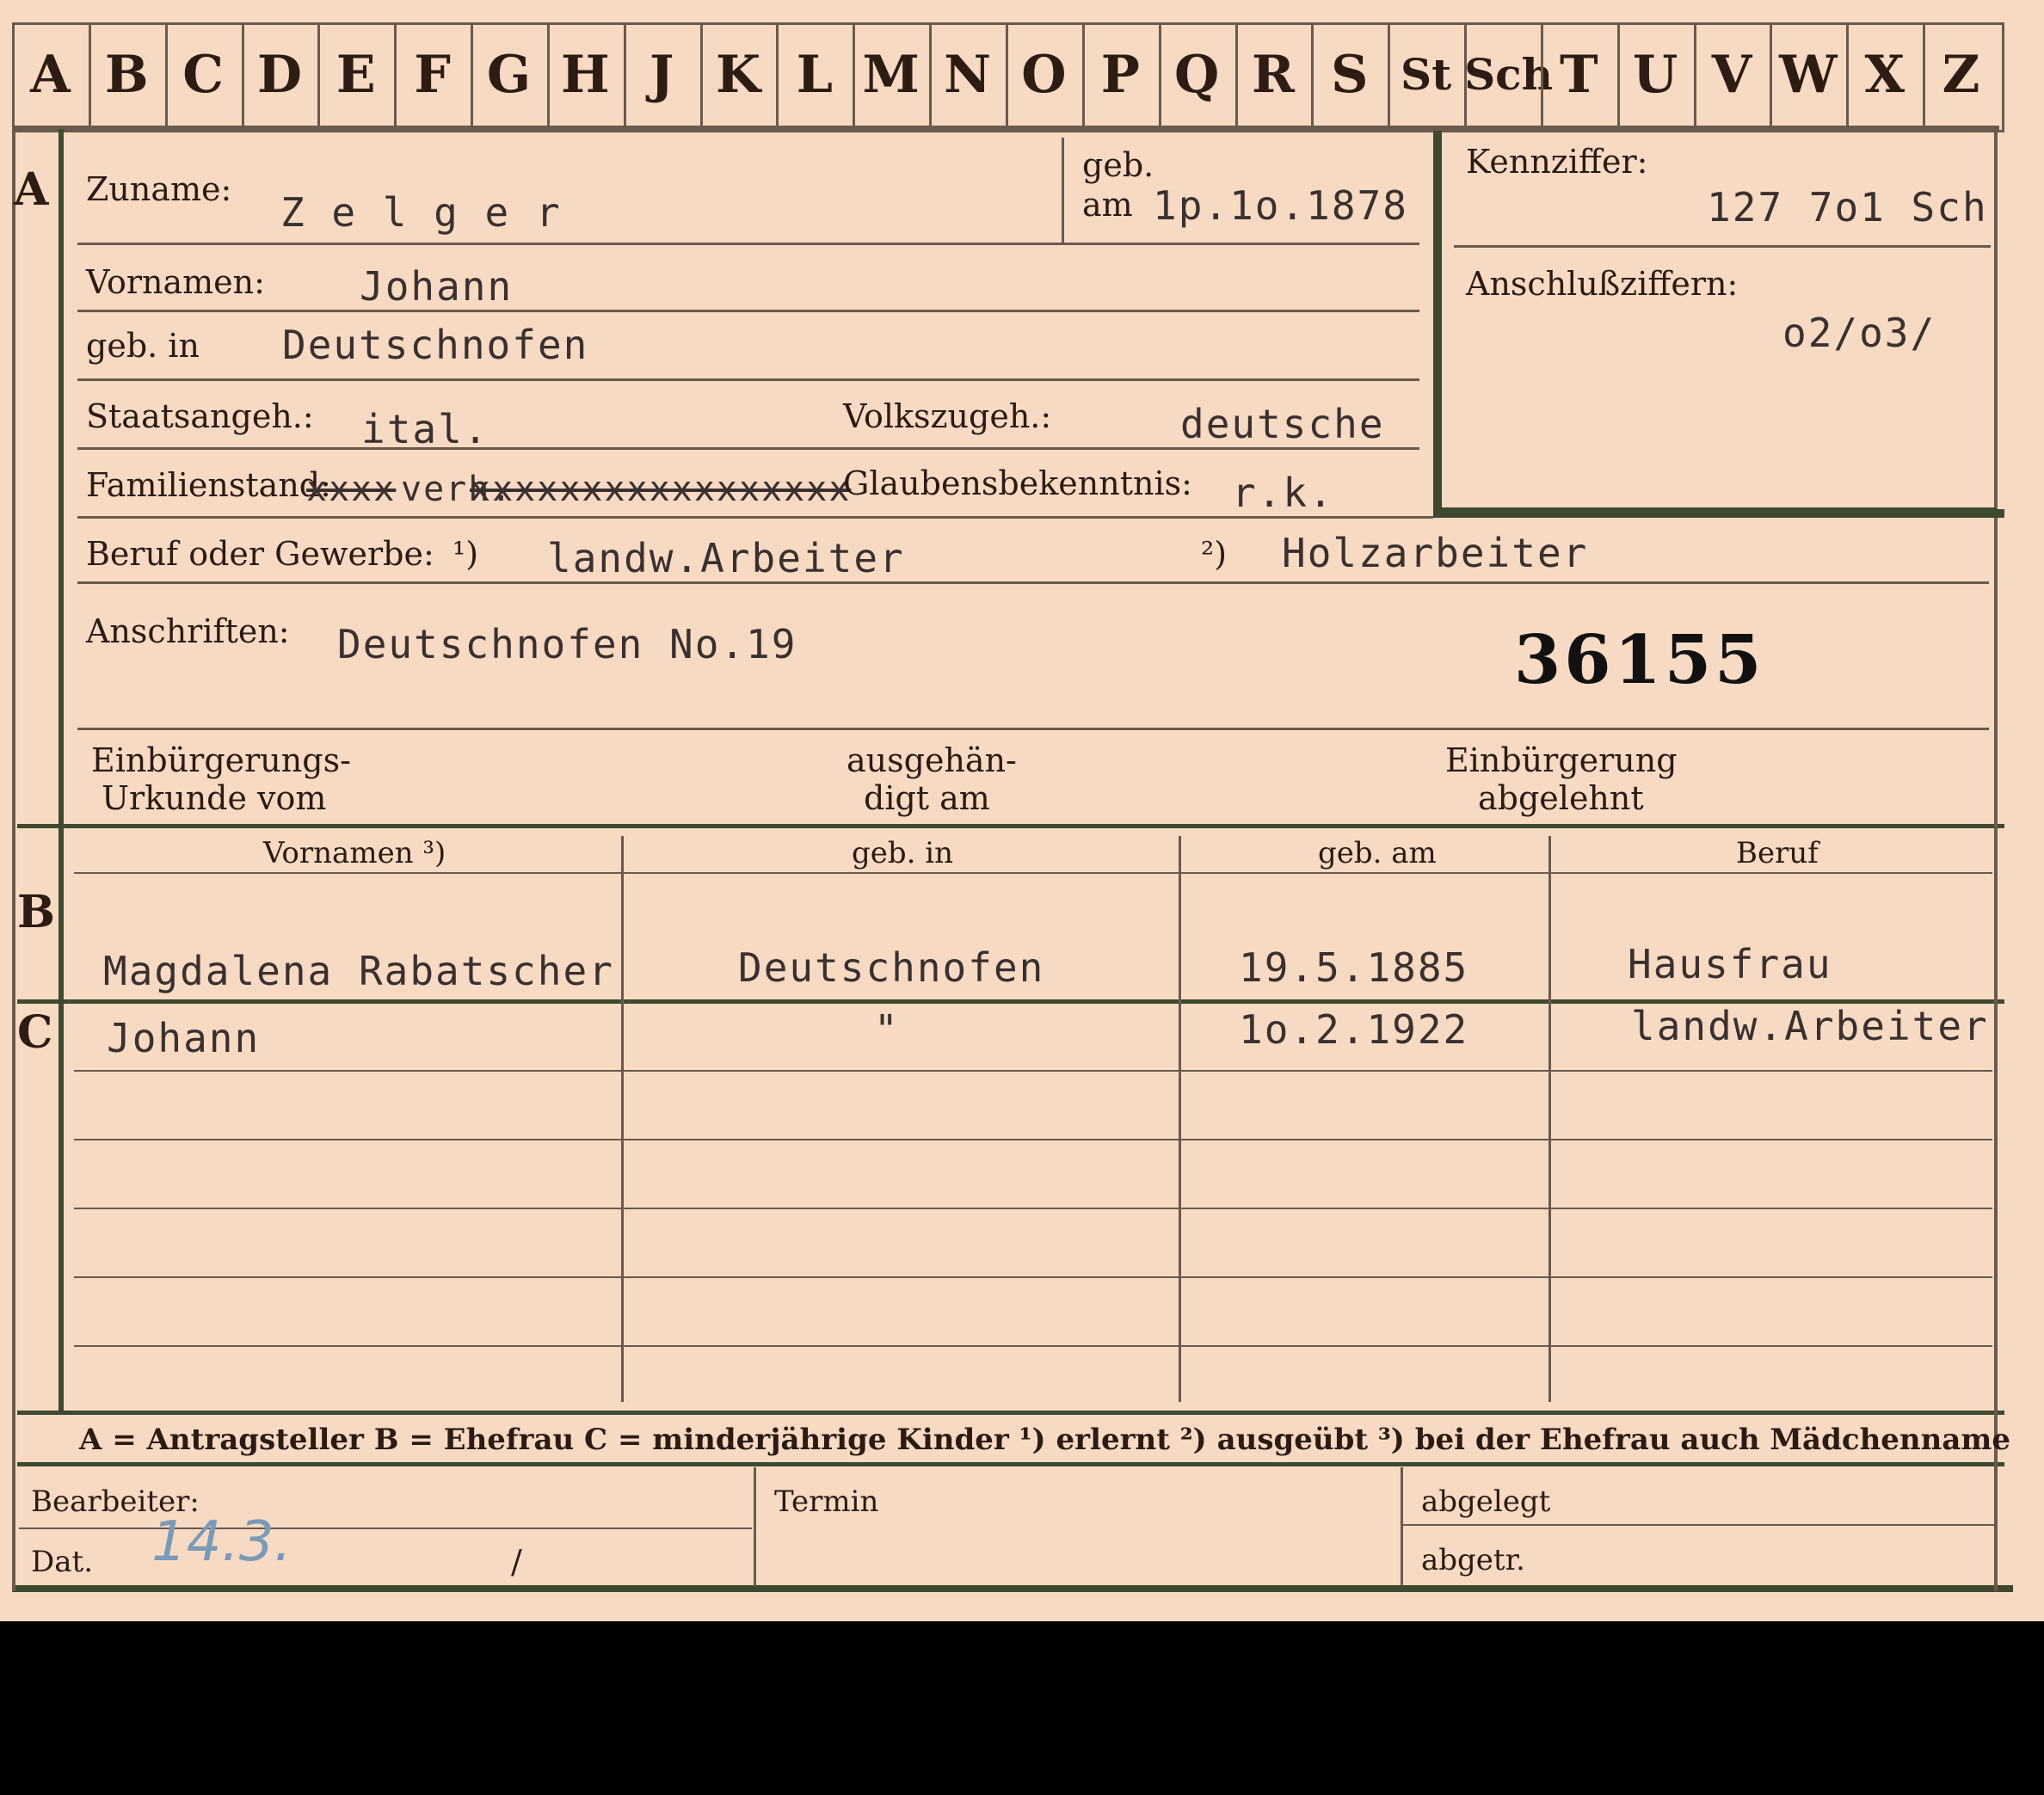  I want to click on alphabet-tab-s: S, so click(1350, 75).